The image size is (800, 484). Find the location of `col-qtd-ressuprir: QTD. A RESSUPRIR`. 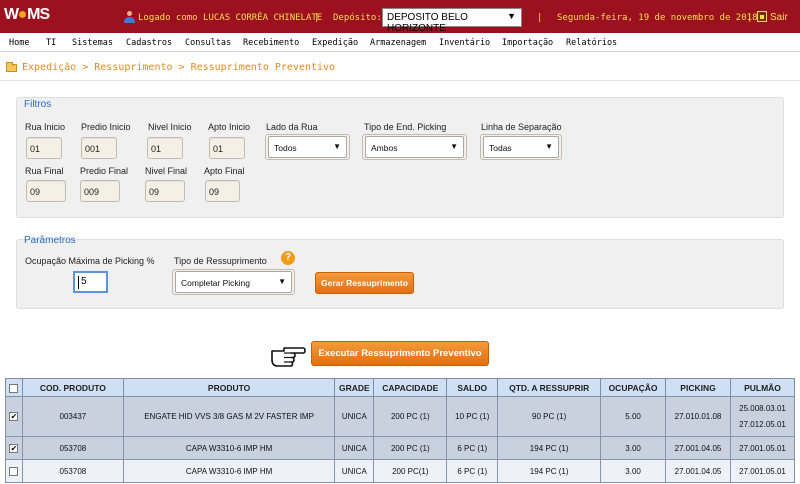

col-qtd-ressuprir: QTD. A RESSUPRIR is located at coordinates (549, 387).